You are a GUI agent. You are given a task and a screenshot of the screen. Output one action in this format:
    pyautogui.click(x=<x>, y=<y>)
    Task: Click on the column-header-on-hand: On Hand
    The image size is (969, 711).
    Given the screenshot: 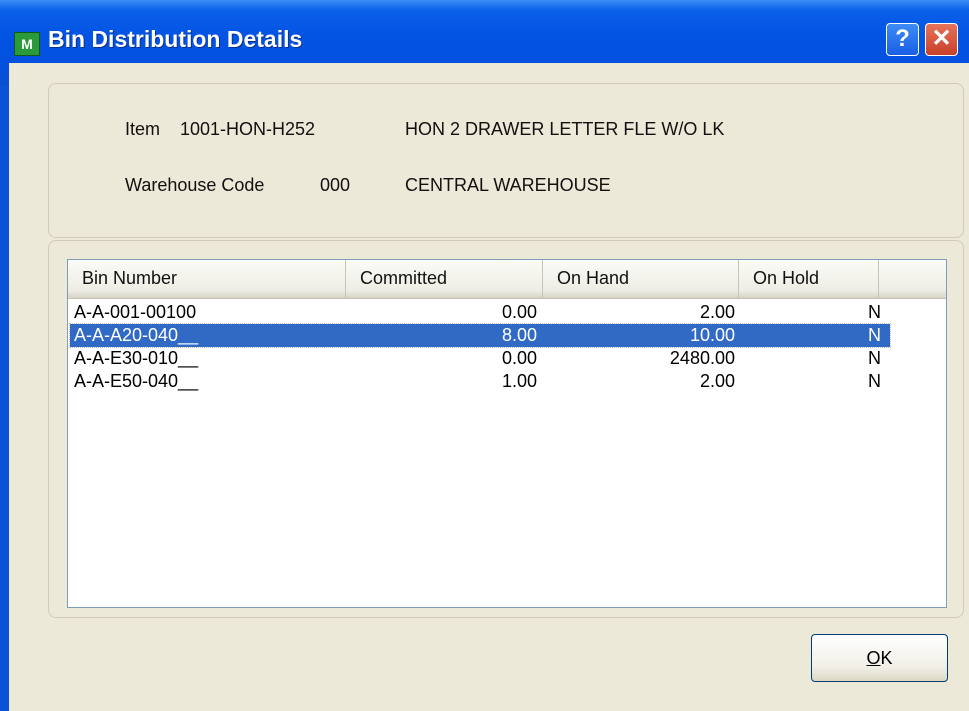 What is the action you would take?
    pyautogui.click(x=641, y=279)
    